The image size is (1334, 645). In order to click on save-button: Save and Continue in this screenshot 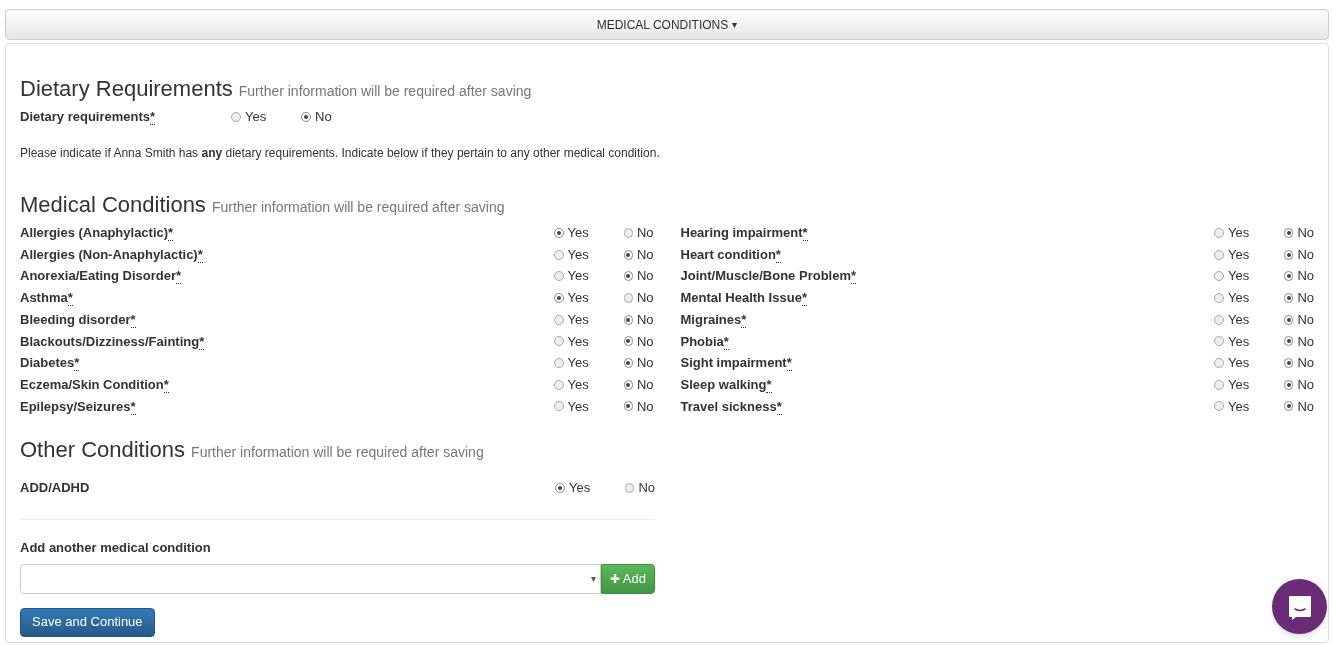, I will do `click(87, 622)`.